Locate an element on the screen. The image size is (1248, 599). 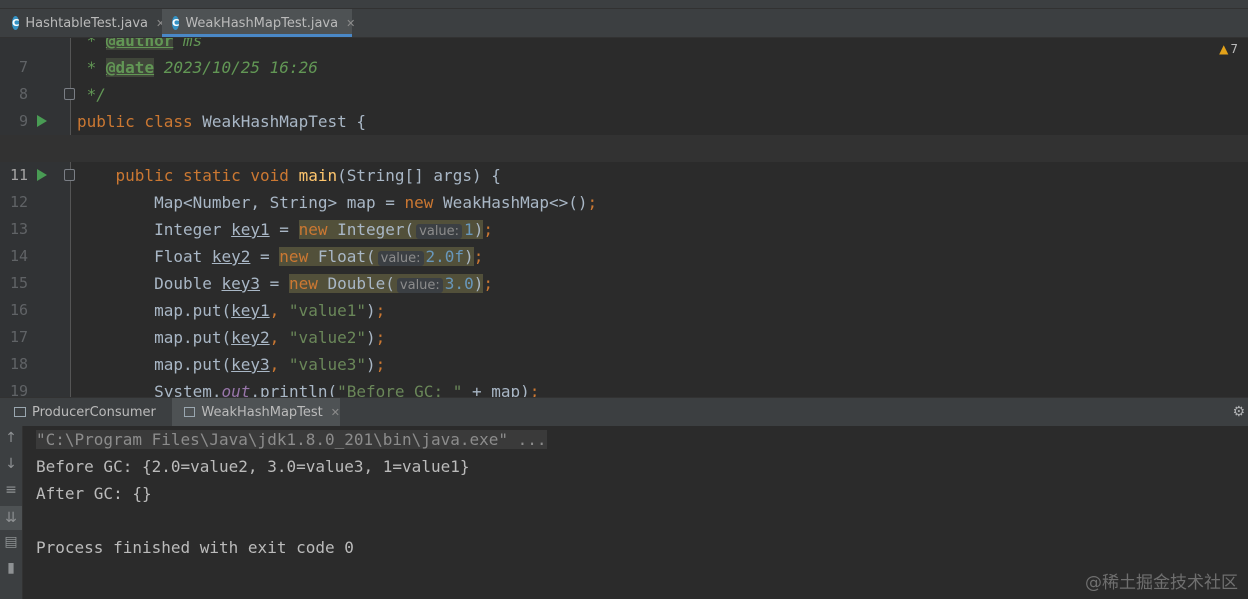
run-tab-weakhashmaptest: WeakHashMapTest ✕ is located at coordinates (256, 412).